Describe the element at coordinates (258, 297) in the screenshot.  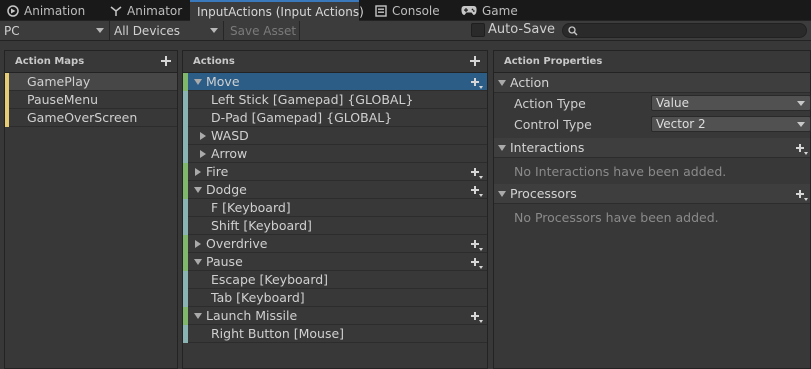
I see `binding-label: Tab [Keyboard]` at that location.